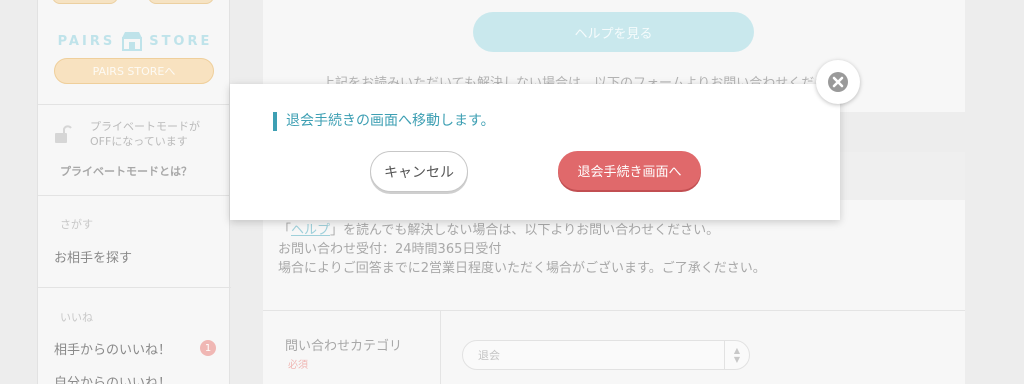  I want to click on view-help-button: ヘルプを見る, so click(613, 32).